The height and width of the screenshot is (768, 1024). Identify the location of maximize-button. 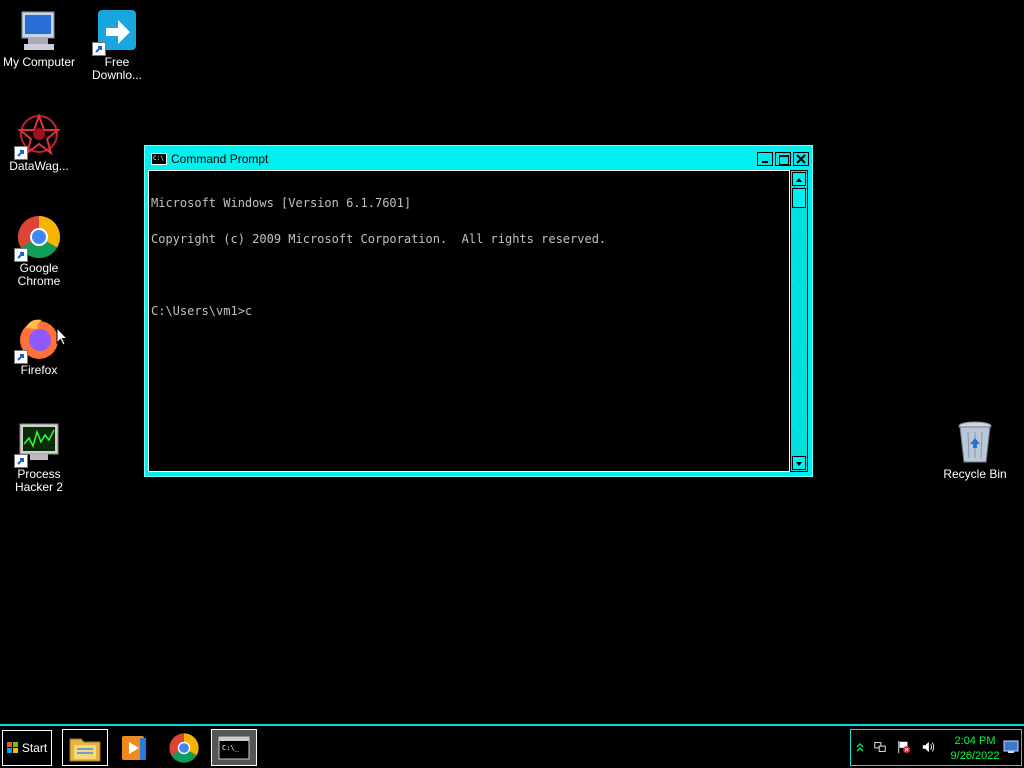
(783, 158).